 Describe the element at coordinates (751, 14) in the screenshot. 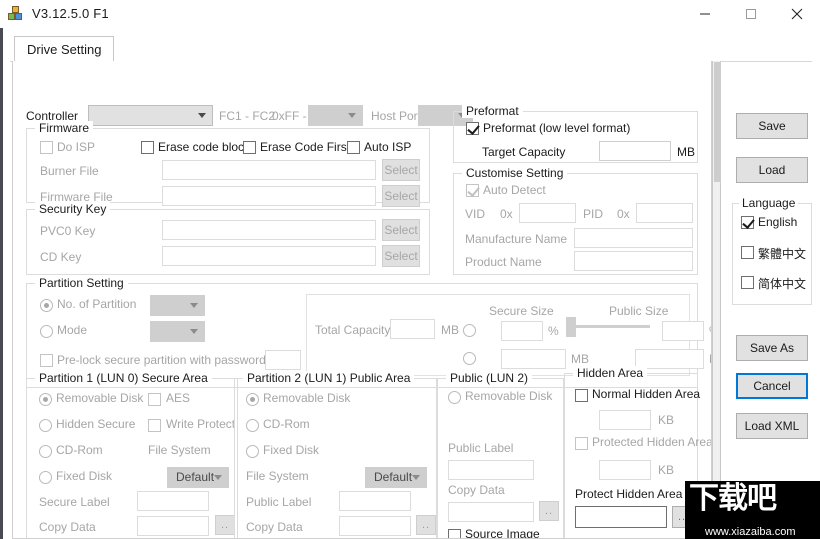

I see `maximize-icon` at that location.